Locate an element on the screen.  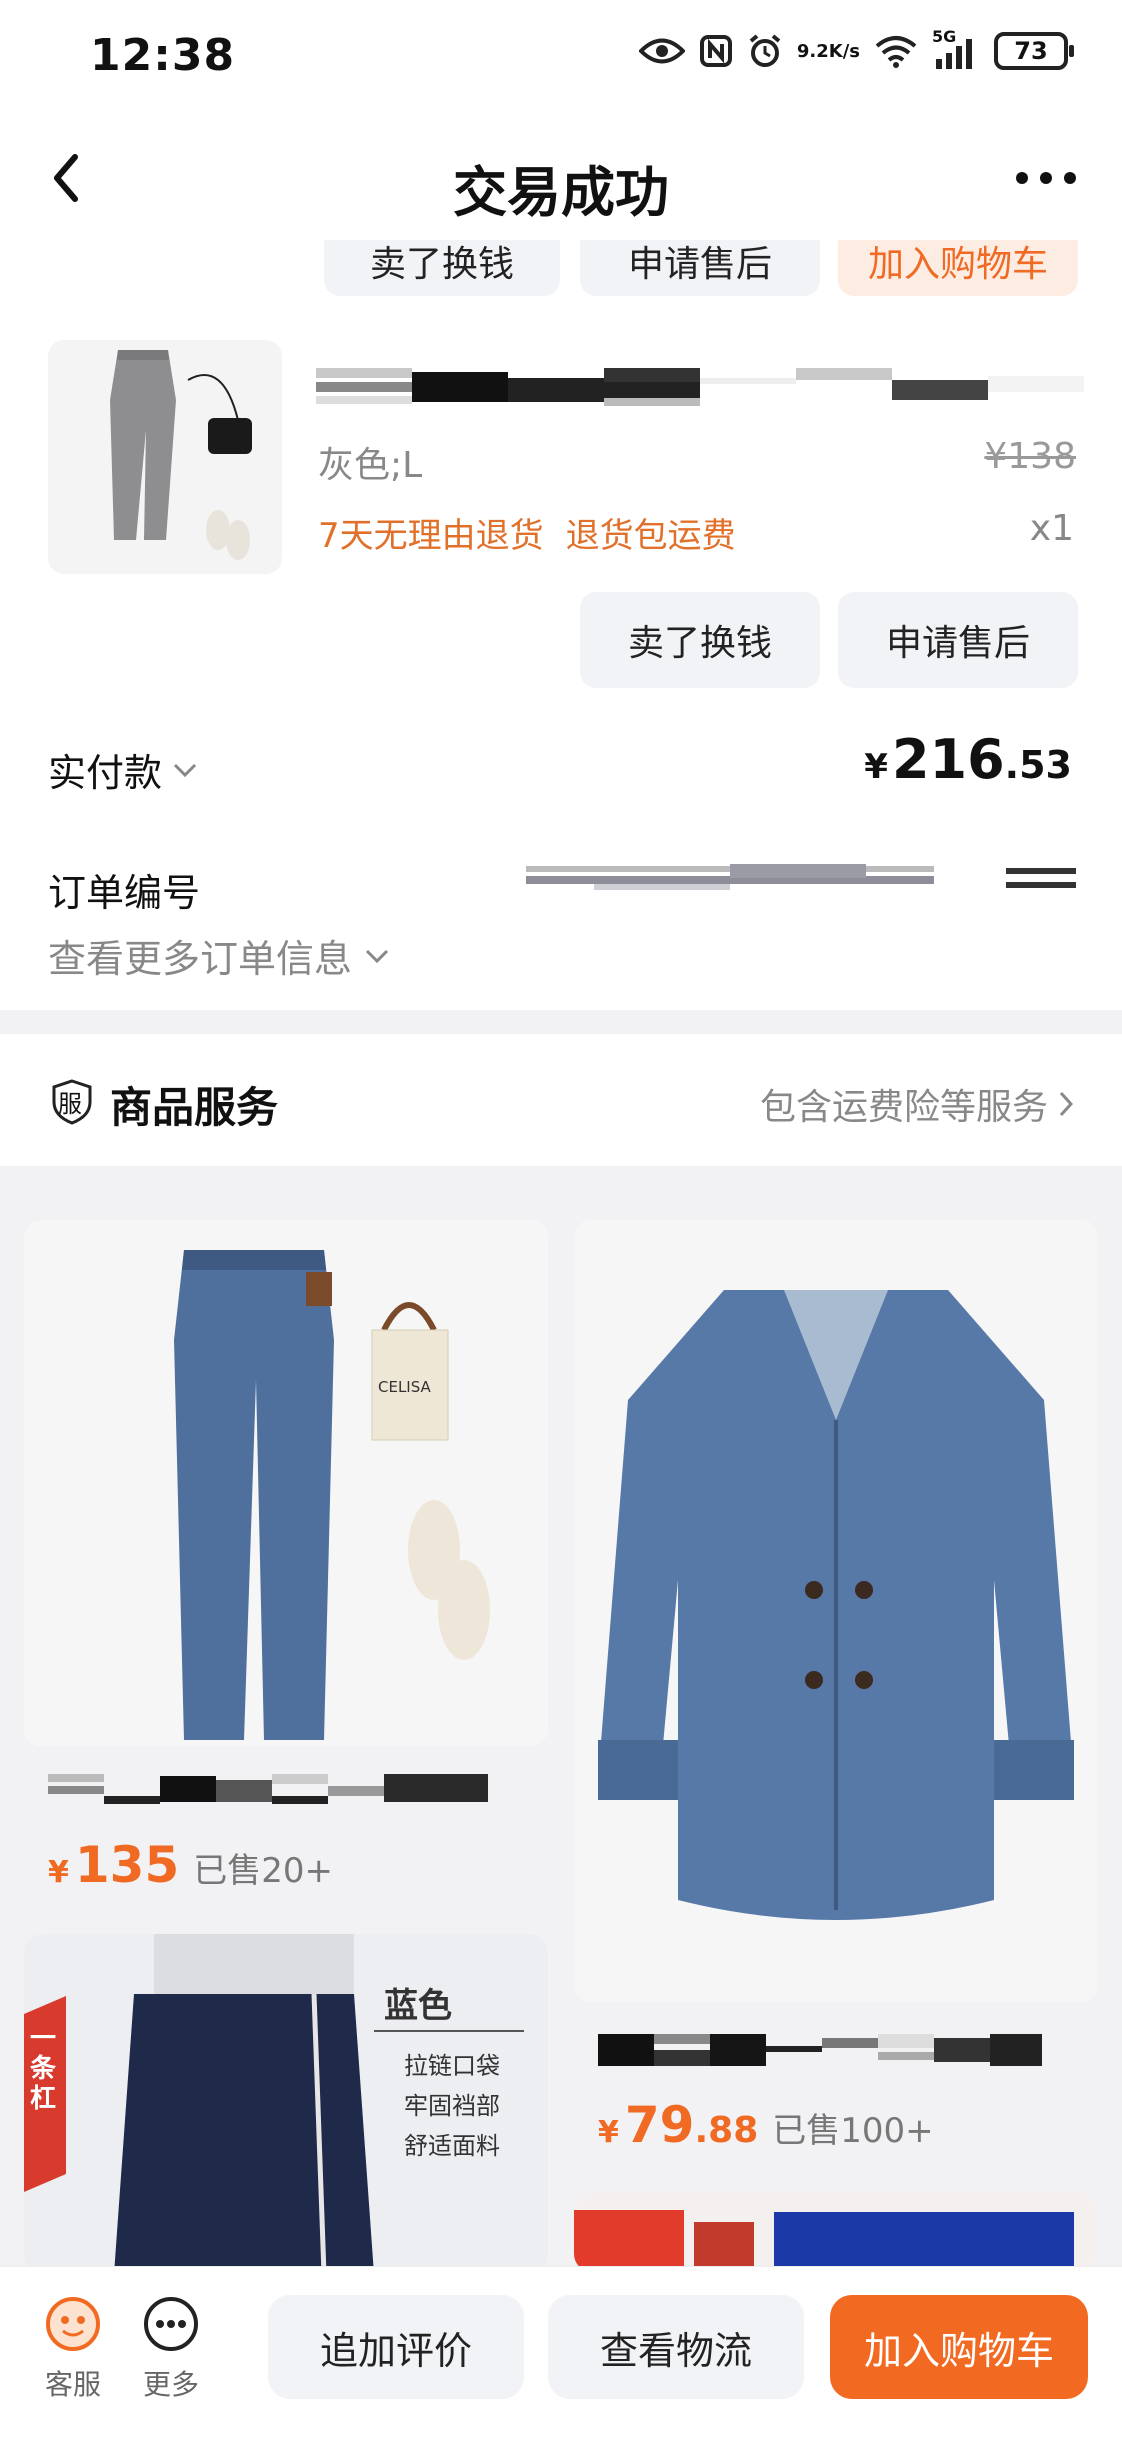
bag-brand-text: CELISA is located at coordinates (405, 1387).